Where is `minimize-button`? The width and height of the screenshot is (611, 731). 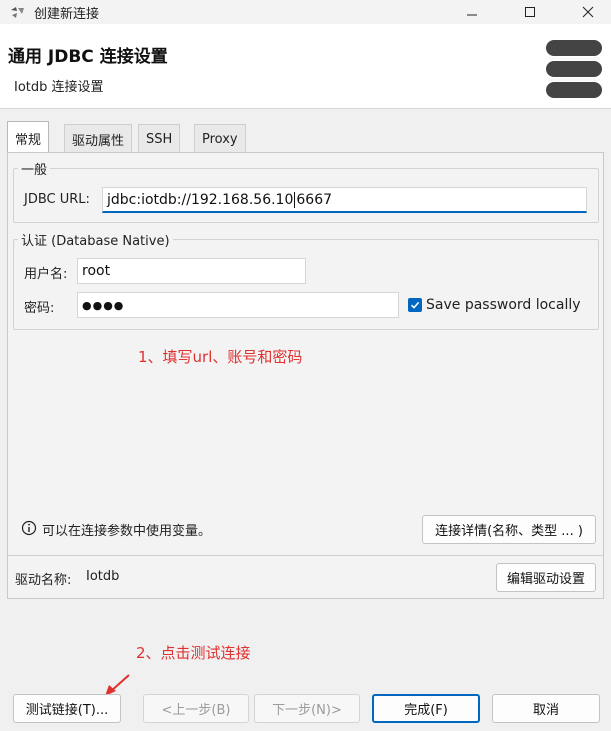
minimize-button is located at coordinates (472, 12).